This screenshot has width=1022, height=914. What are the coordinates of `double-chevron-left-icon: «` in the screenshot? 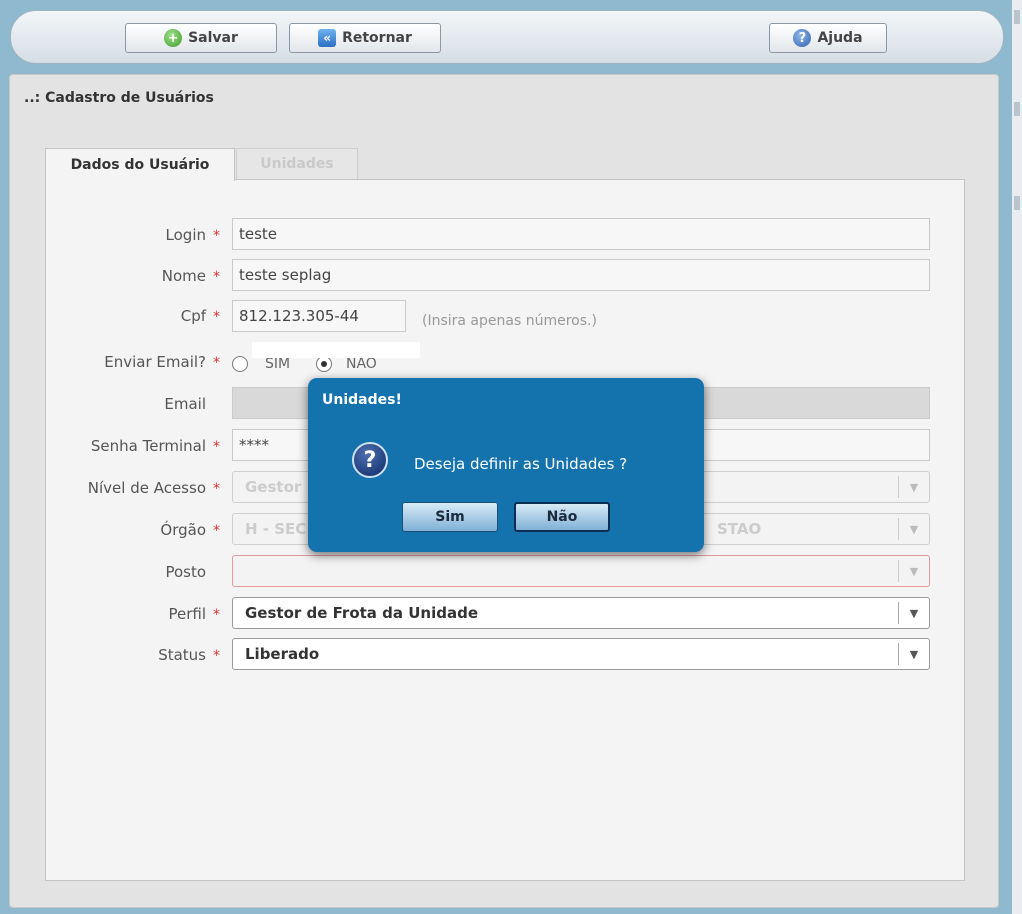 It's located at (327, 38).